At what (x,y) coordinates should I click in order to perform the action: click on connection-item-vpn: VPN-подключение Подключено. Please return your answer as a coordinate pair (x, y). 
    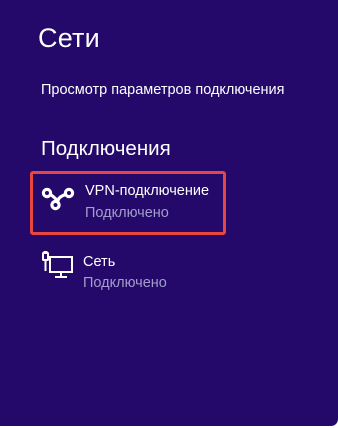
    Looking at the image, I should click on (128, 203).